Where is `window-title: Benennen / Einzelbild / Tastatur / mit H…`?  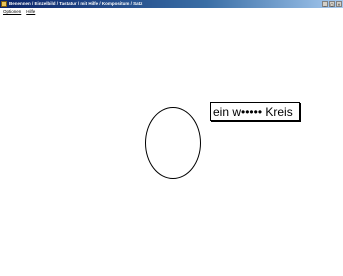 window-title: Benennen / Einzelbild / Tastatur / mit H… is located at coordinates (76, 3).